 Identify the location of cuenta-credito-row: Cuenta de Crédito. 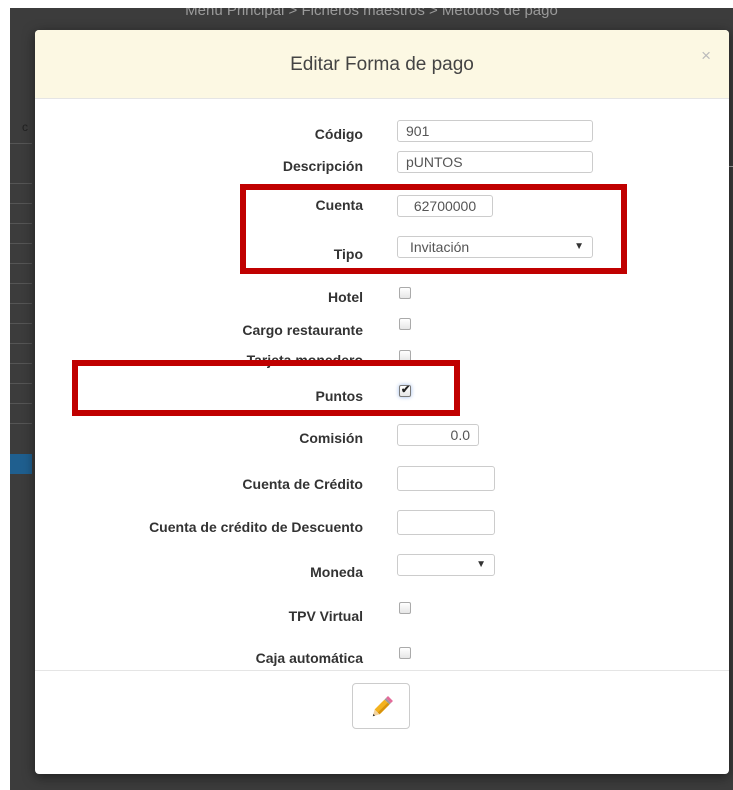
(382, 481).